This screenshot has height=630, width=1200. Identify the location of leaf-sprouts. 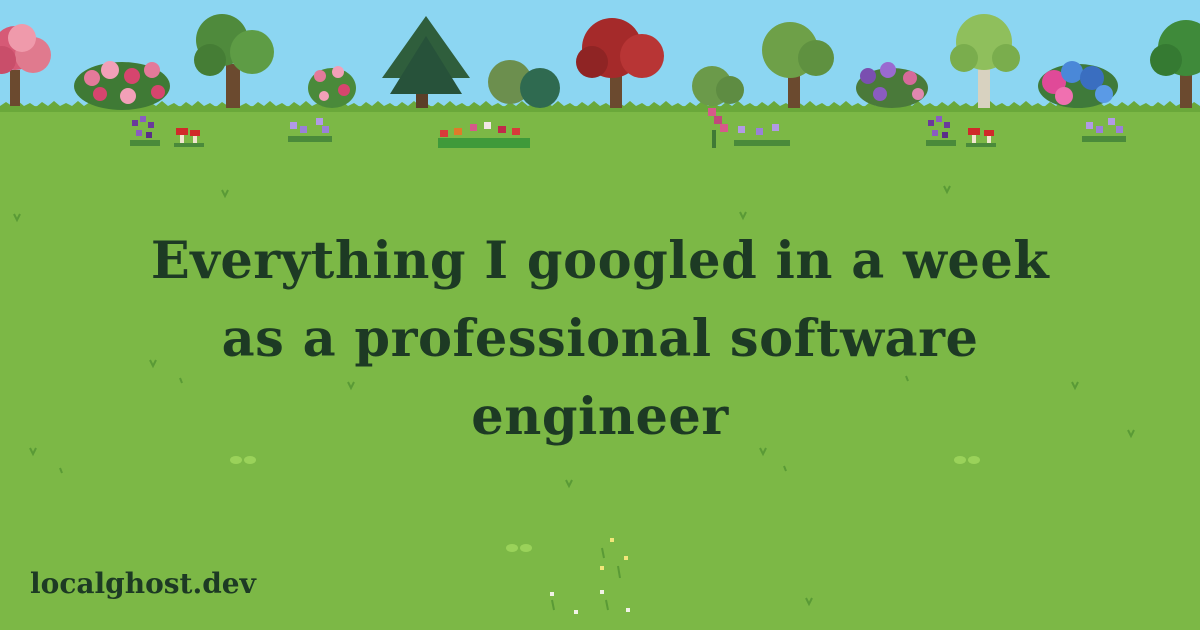
(605, 504).